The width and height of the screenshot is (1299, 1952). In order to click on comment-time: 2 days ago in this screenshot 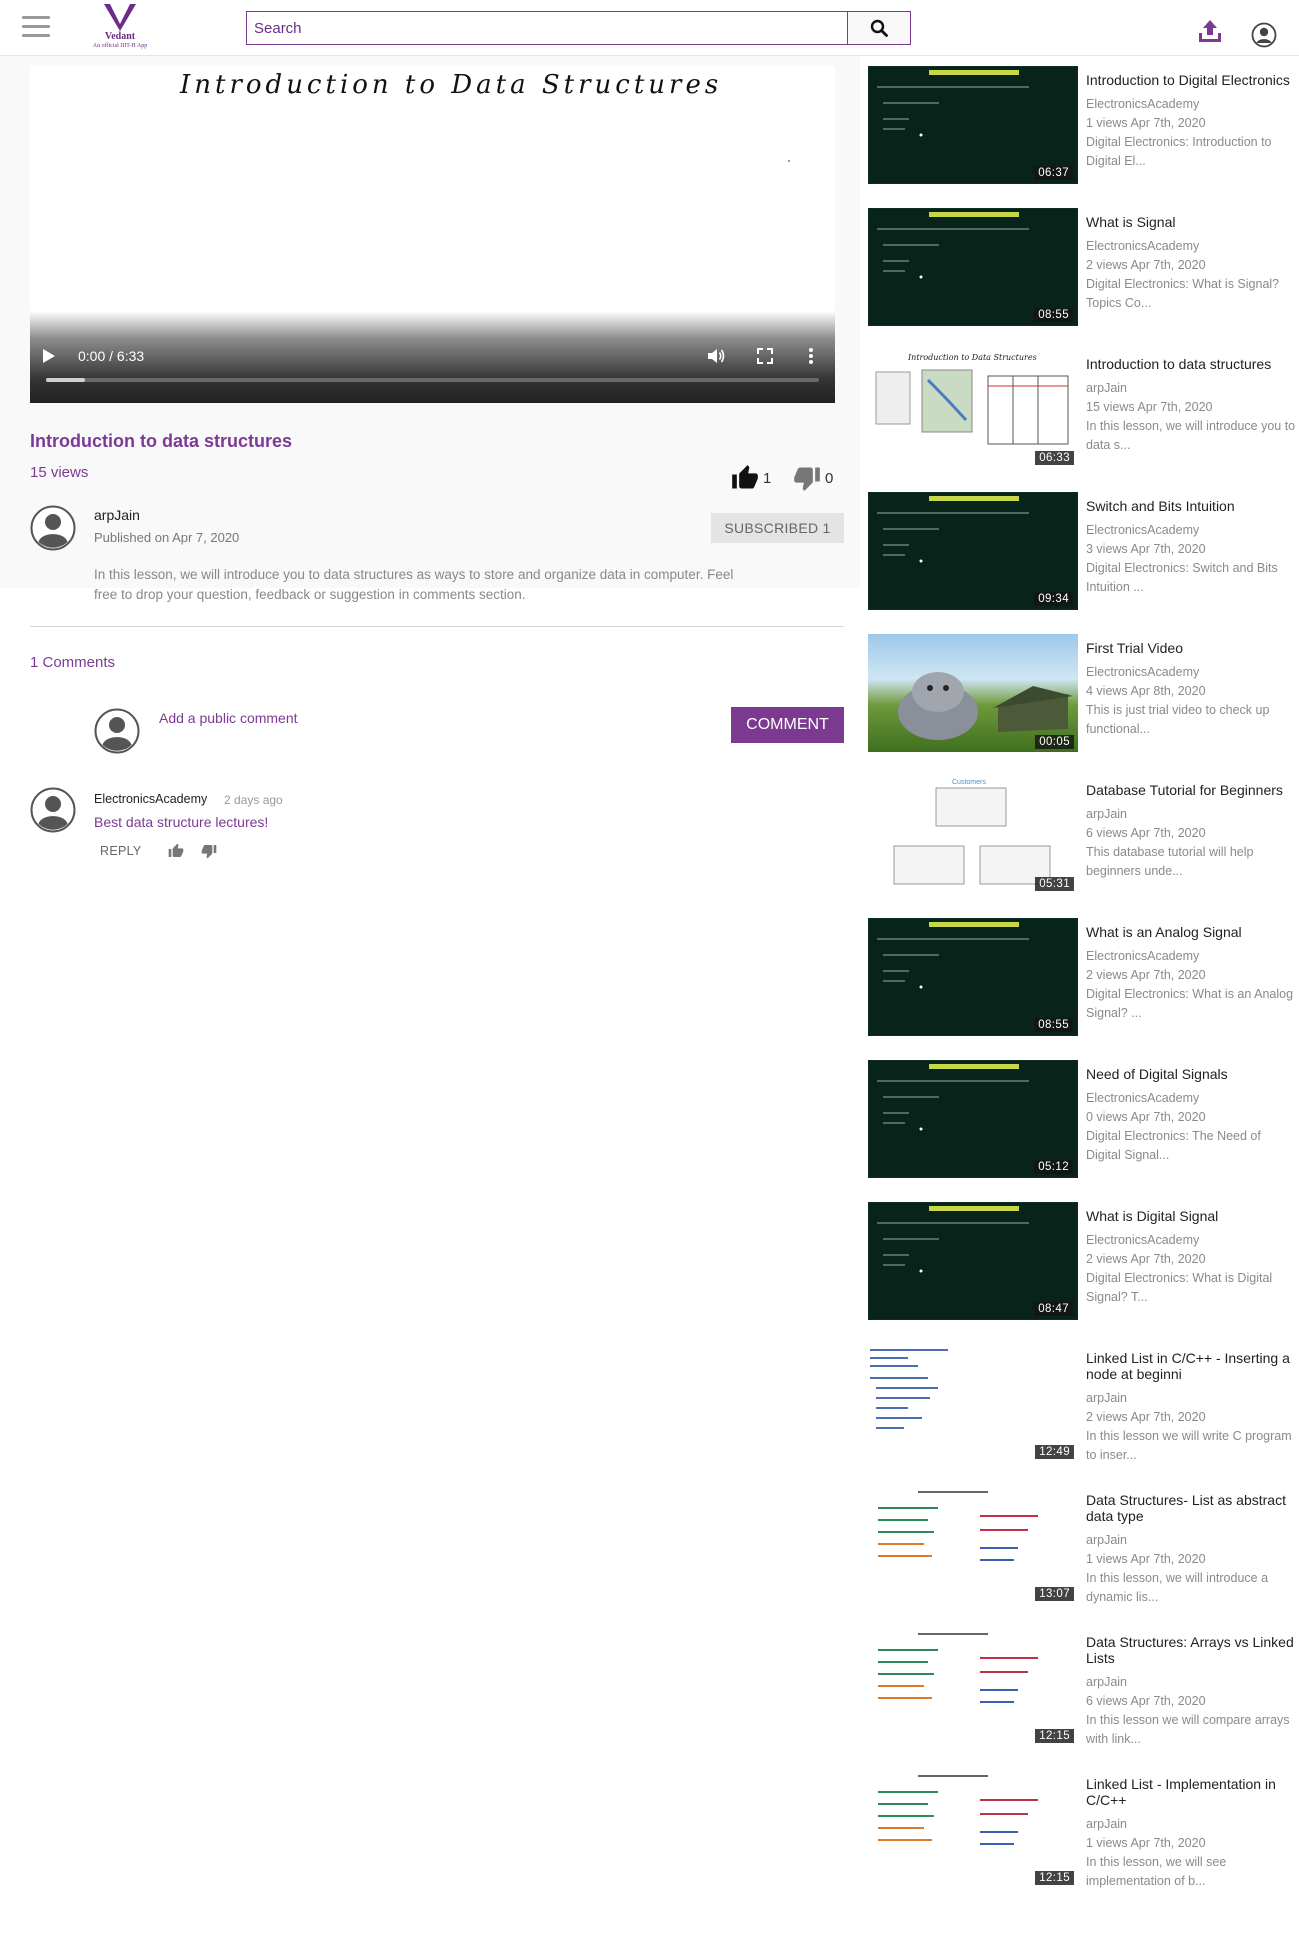, I will do `click(253, 800)`.